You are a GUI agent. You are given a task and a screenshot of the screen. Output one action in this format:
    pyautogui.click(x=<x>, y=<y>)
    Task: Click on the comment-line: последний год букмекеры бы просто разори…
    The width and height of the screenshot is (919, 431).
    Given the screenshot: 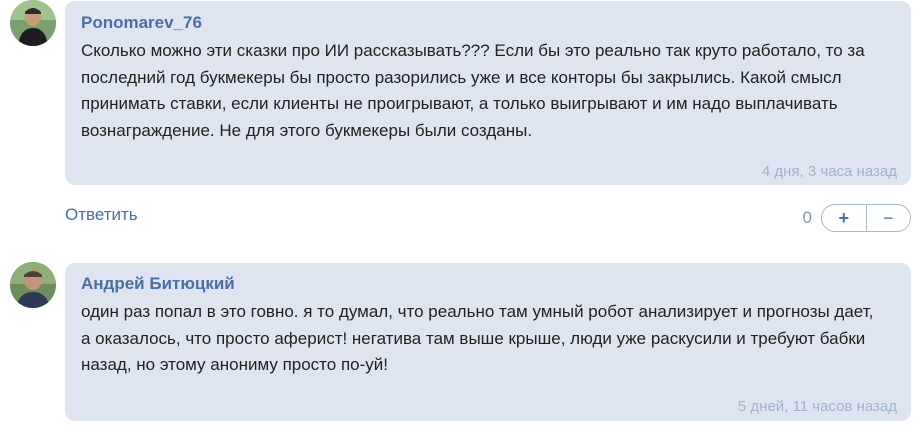 What is the action you would take?
    pyautogui.click(x=461, y=77)
    